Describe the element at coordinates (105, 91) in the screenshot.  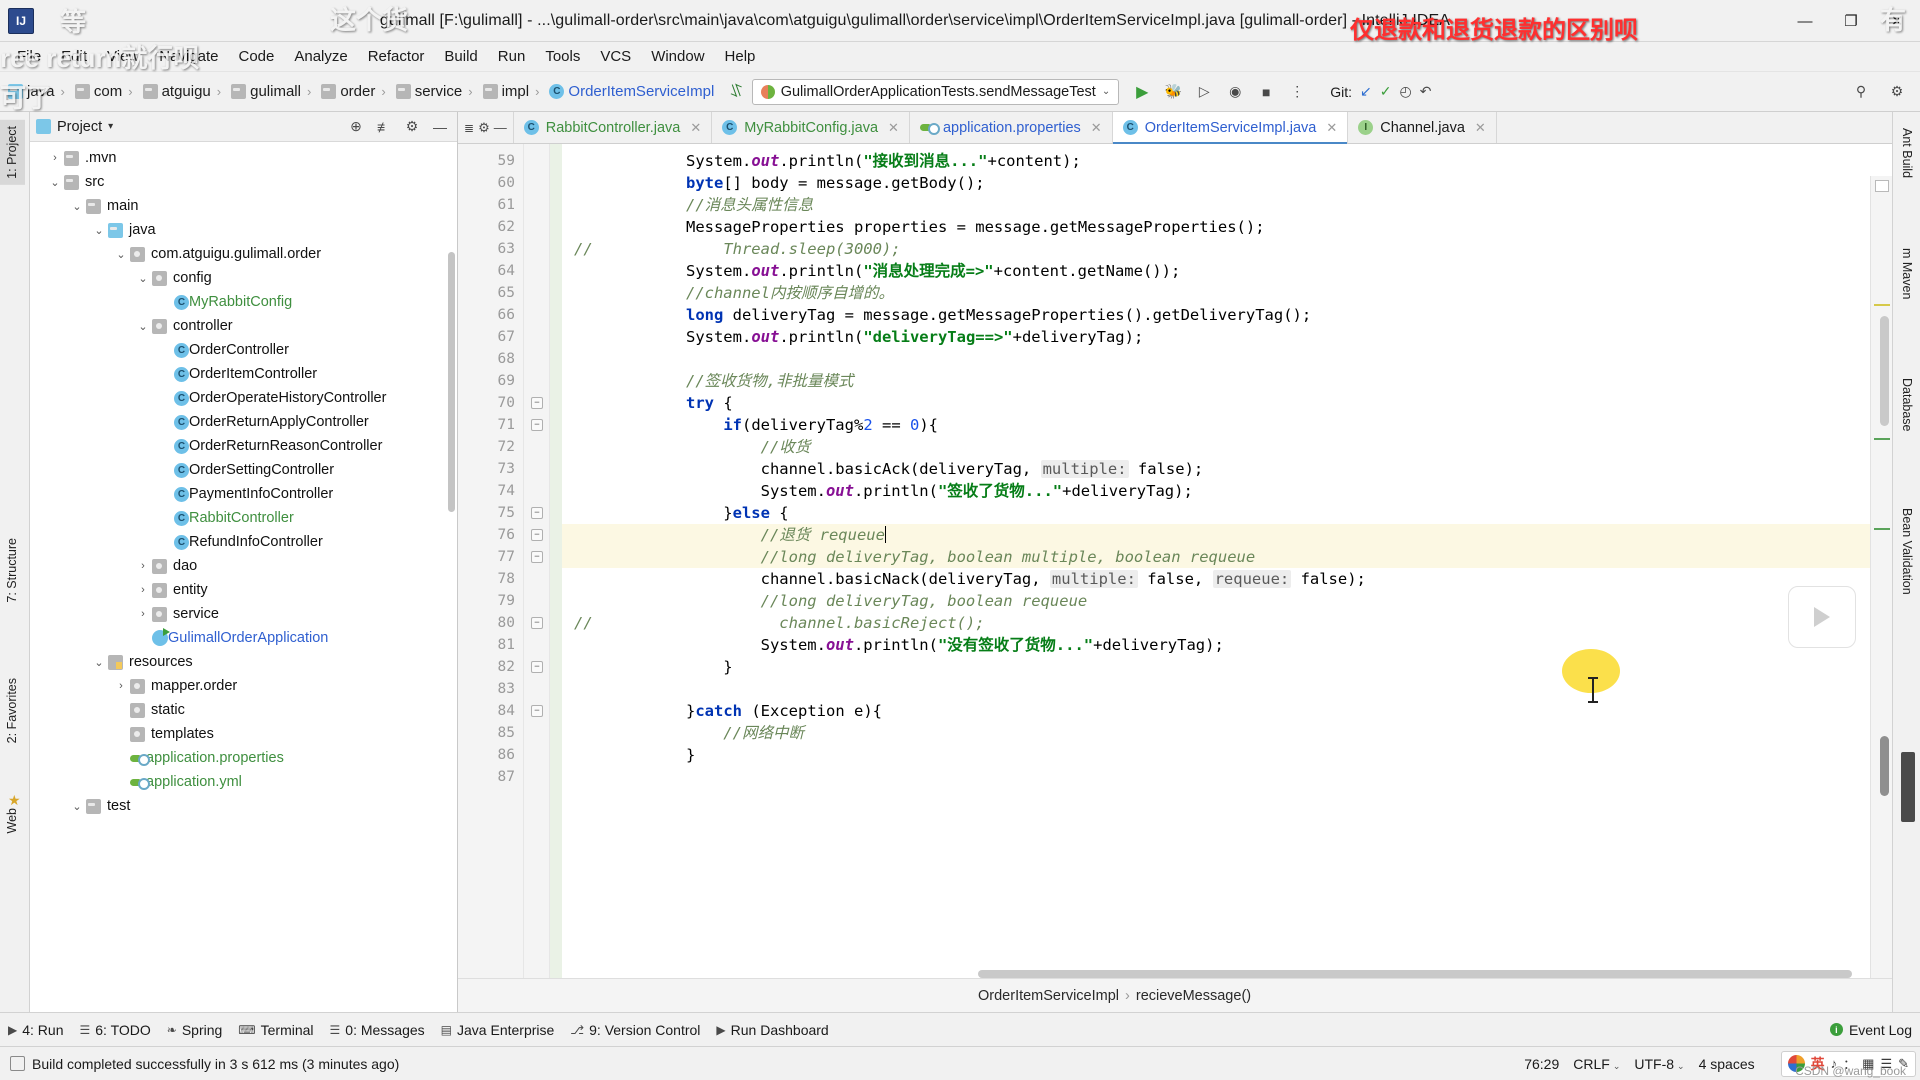
I see `breadcrumb-com: com ›` at that location.